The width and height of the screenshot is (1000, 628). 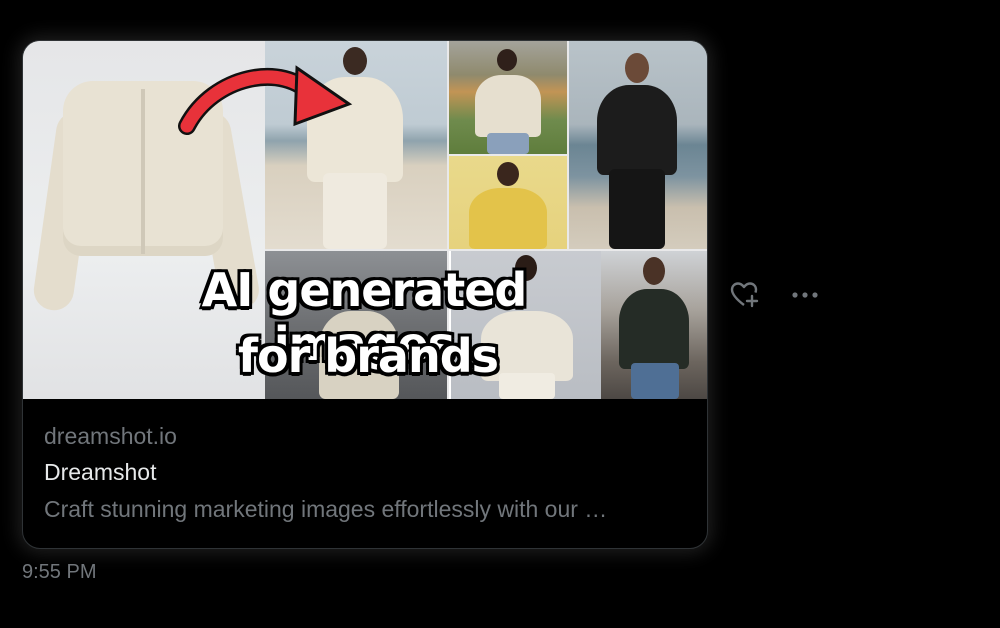 I want to click on model-photo-park, so click(x=508, y=97).